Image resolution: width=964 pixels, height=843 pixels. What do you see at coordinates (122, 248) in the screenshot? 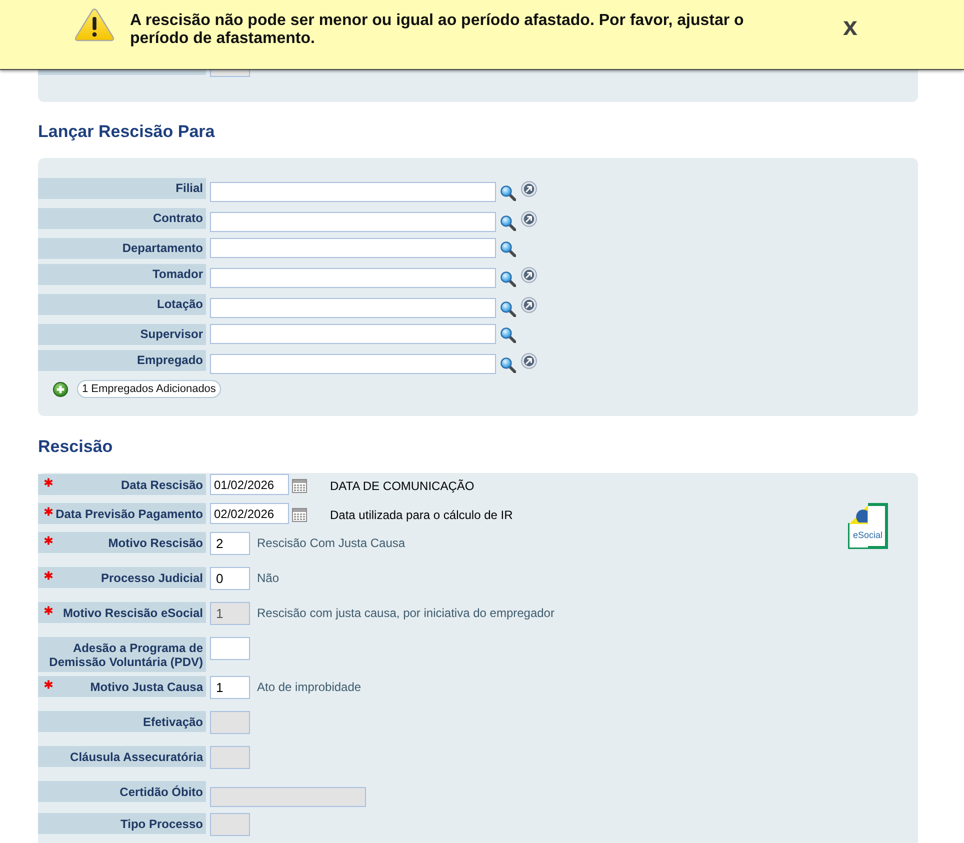
I see `field-label: Departamento` at bounding box center [122, 248].